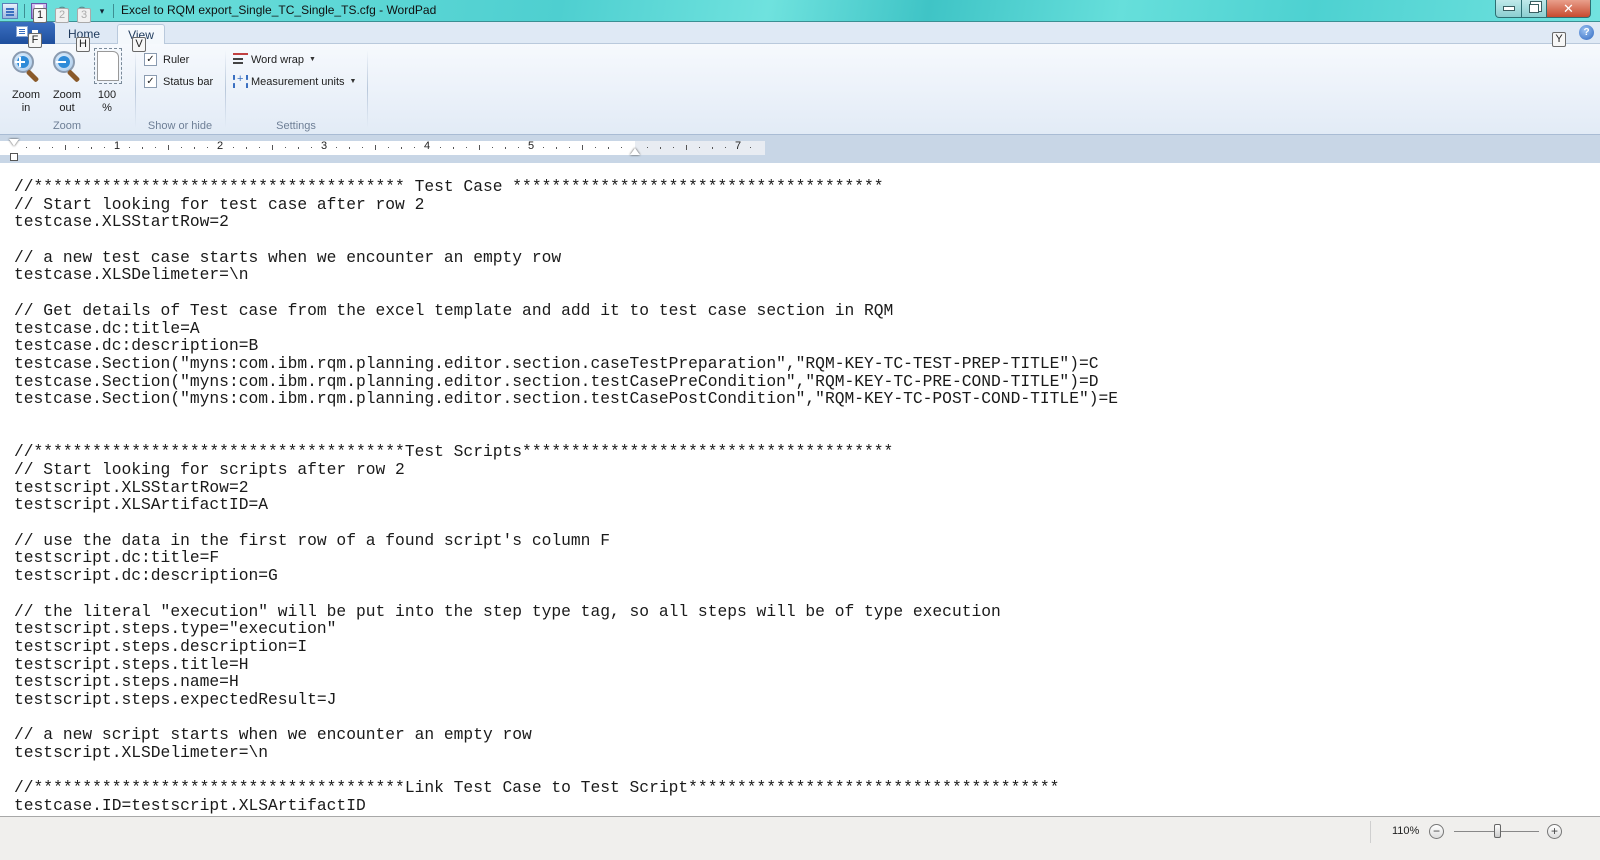 Image resolution: width=1600 pixels, height=860 pixels. Describe the element at coordinates (1436, 831) in the screenshot. I see `status-zoom-out-button: −` at that location.